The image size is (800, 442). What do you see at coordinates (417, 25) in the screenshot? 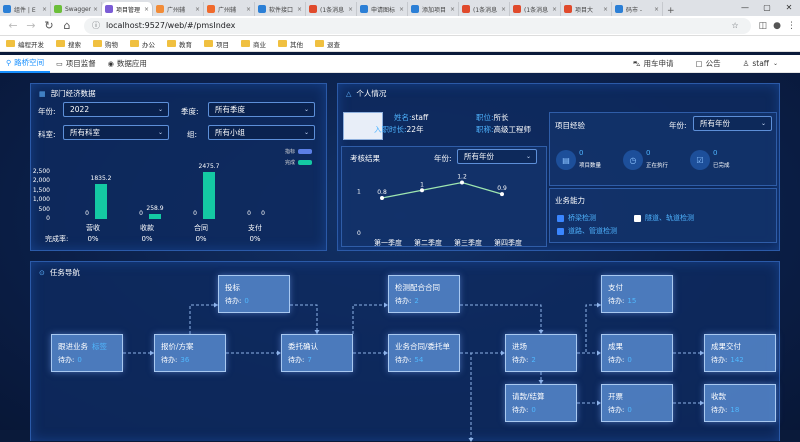
I see `url-field: ⓘ localhost:9527/web/#/pmsIndex ☆` at bounding box center [417, 25].